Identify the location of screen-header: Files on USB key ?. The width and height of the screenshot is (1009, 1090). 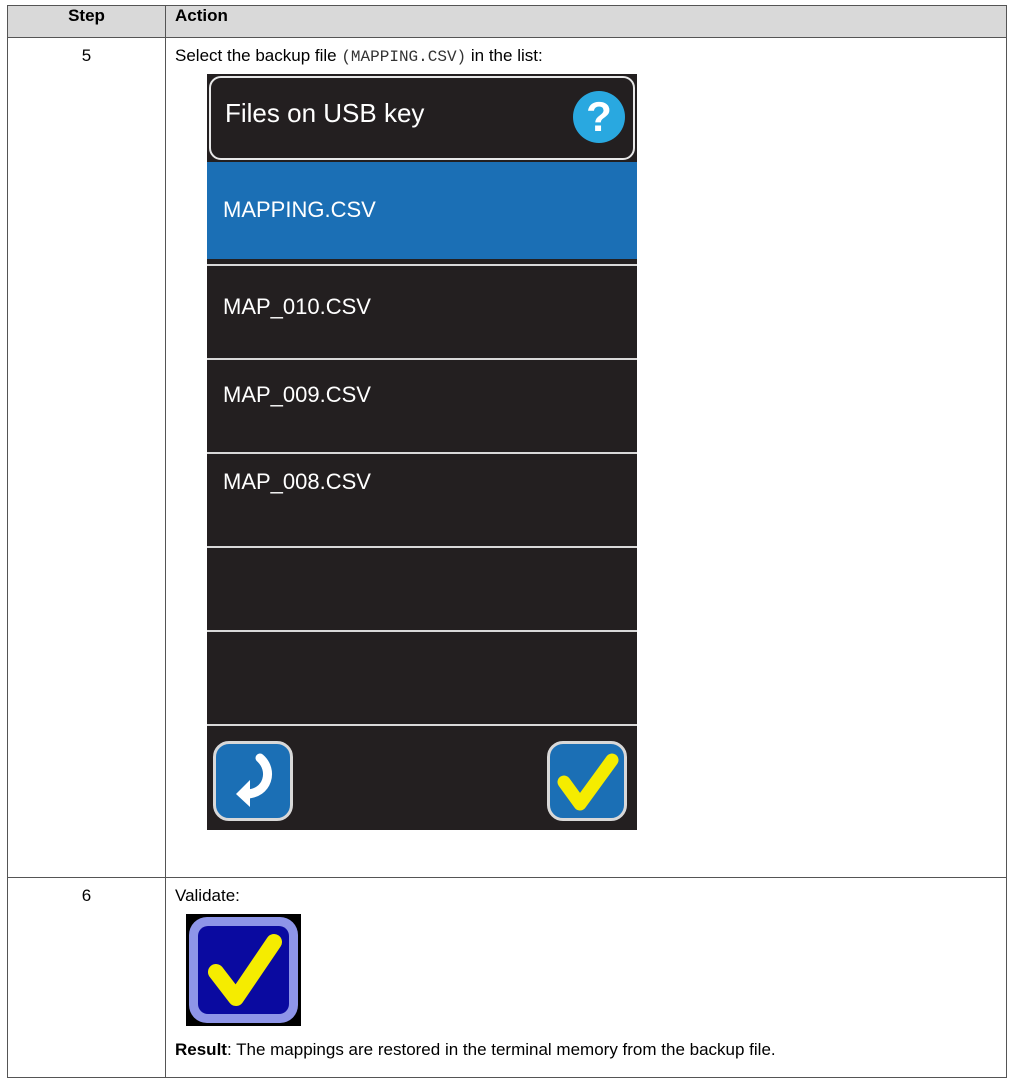
(422, 118).